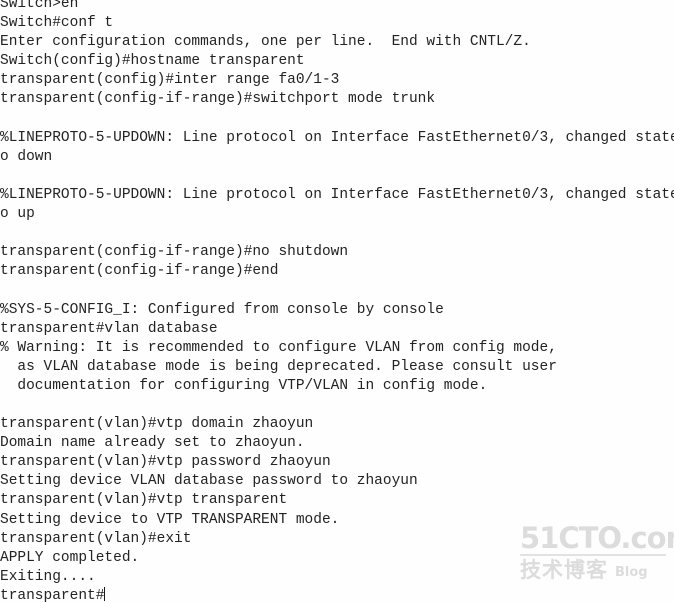  Describe the element at coordinates (157, 424) in the screenshot. I see `console-line: transparent(vlan)#vtp domain zhaoyun` at that location.